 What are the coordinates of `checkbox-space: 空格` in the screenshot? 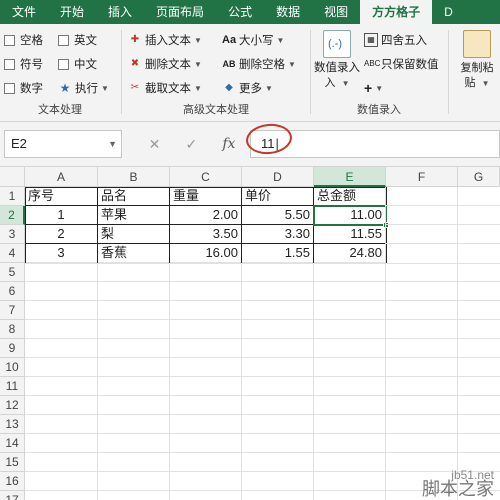 It's located at (23, 40).